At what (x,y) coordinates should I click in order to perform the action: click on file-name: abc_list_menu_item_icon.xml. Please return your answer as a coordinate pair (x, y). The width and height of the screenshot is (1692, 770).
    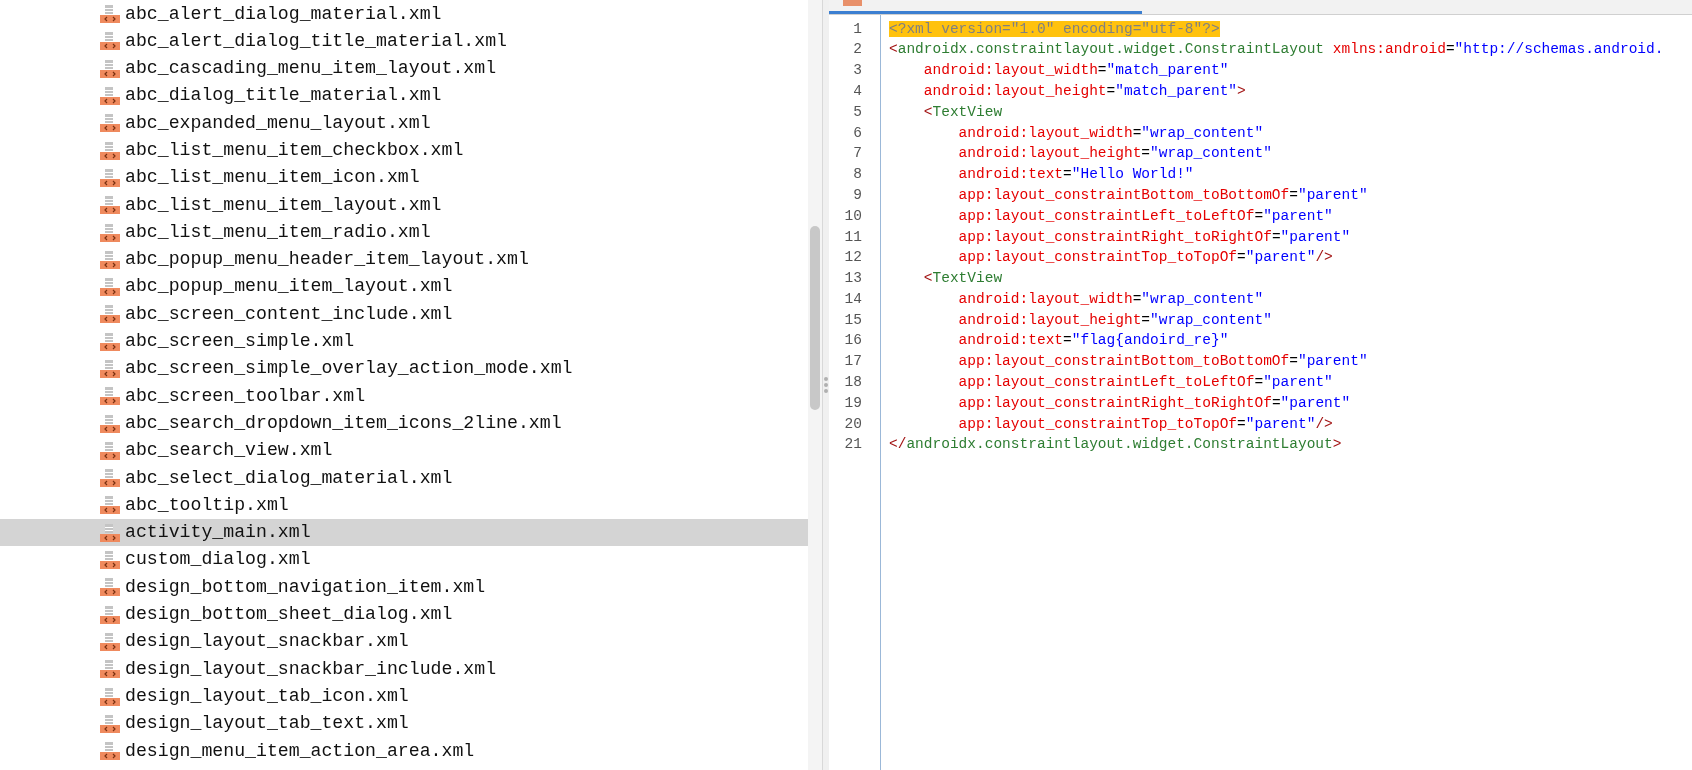
    Looking at the image, I should click on (272, 178).